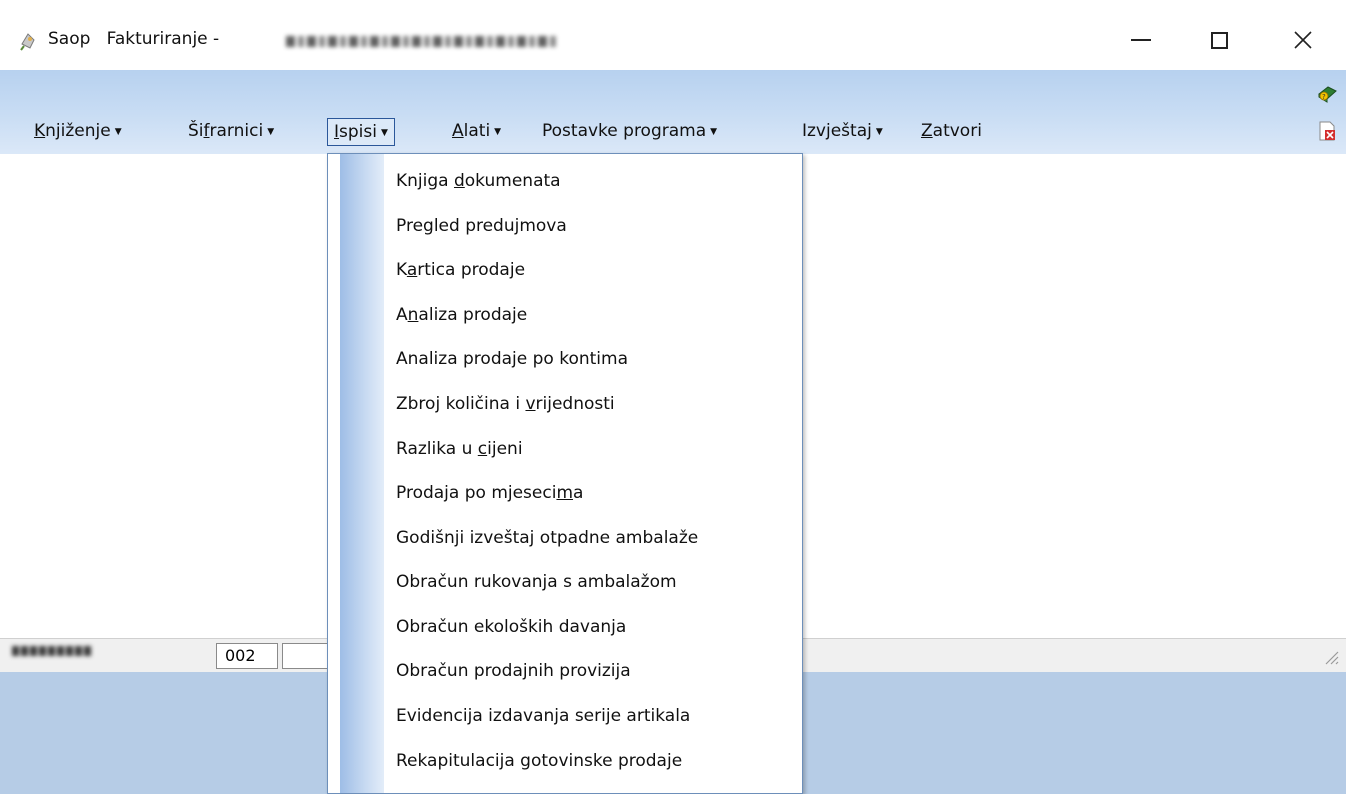  Describe the element at coordinates (401, 270) in the screenshot. I see `item-label-pre: K` at that location.